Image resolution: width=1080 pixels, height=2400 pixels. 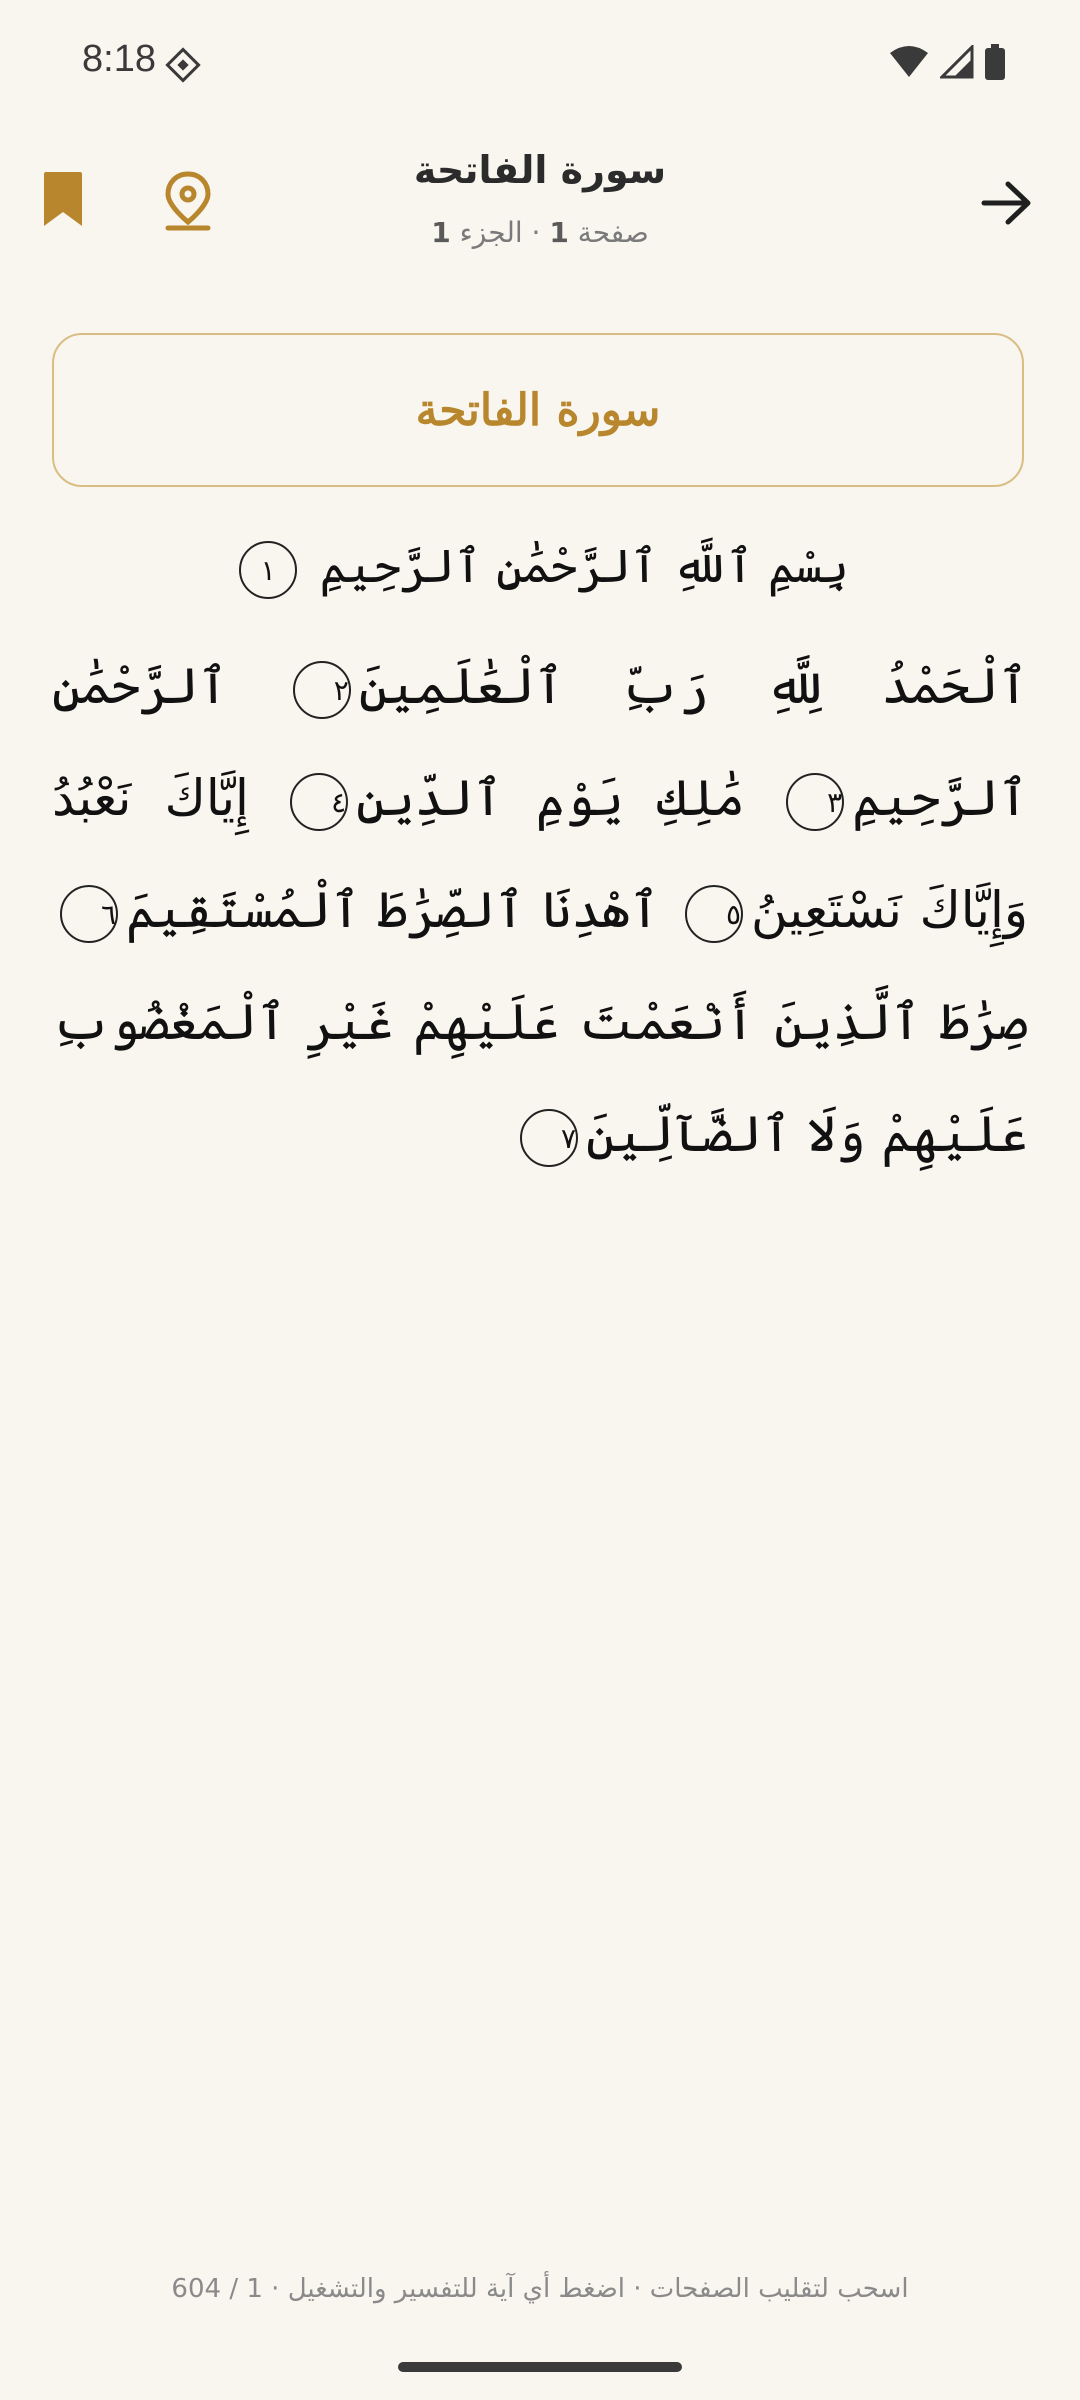 What do you see at coordinates (540, 2367) in the screenshot?
I see `home-gesture-bar` at bounding box center [540, 2367].